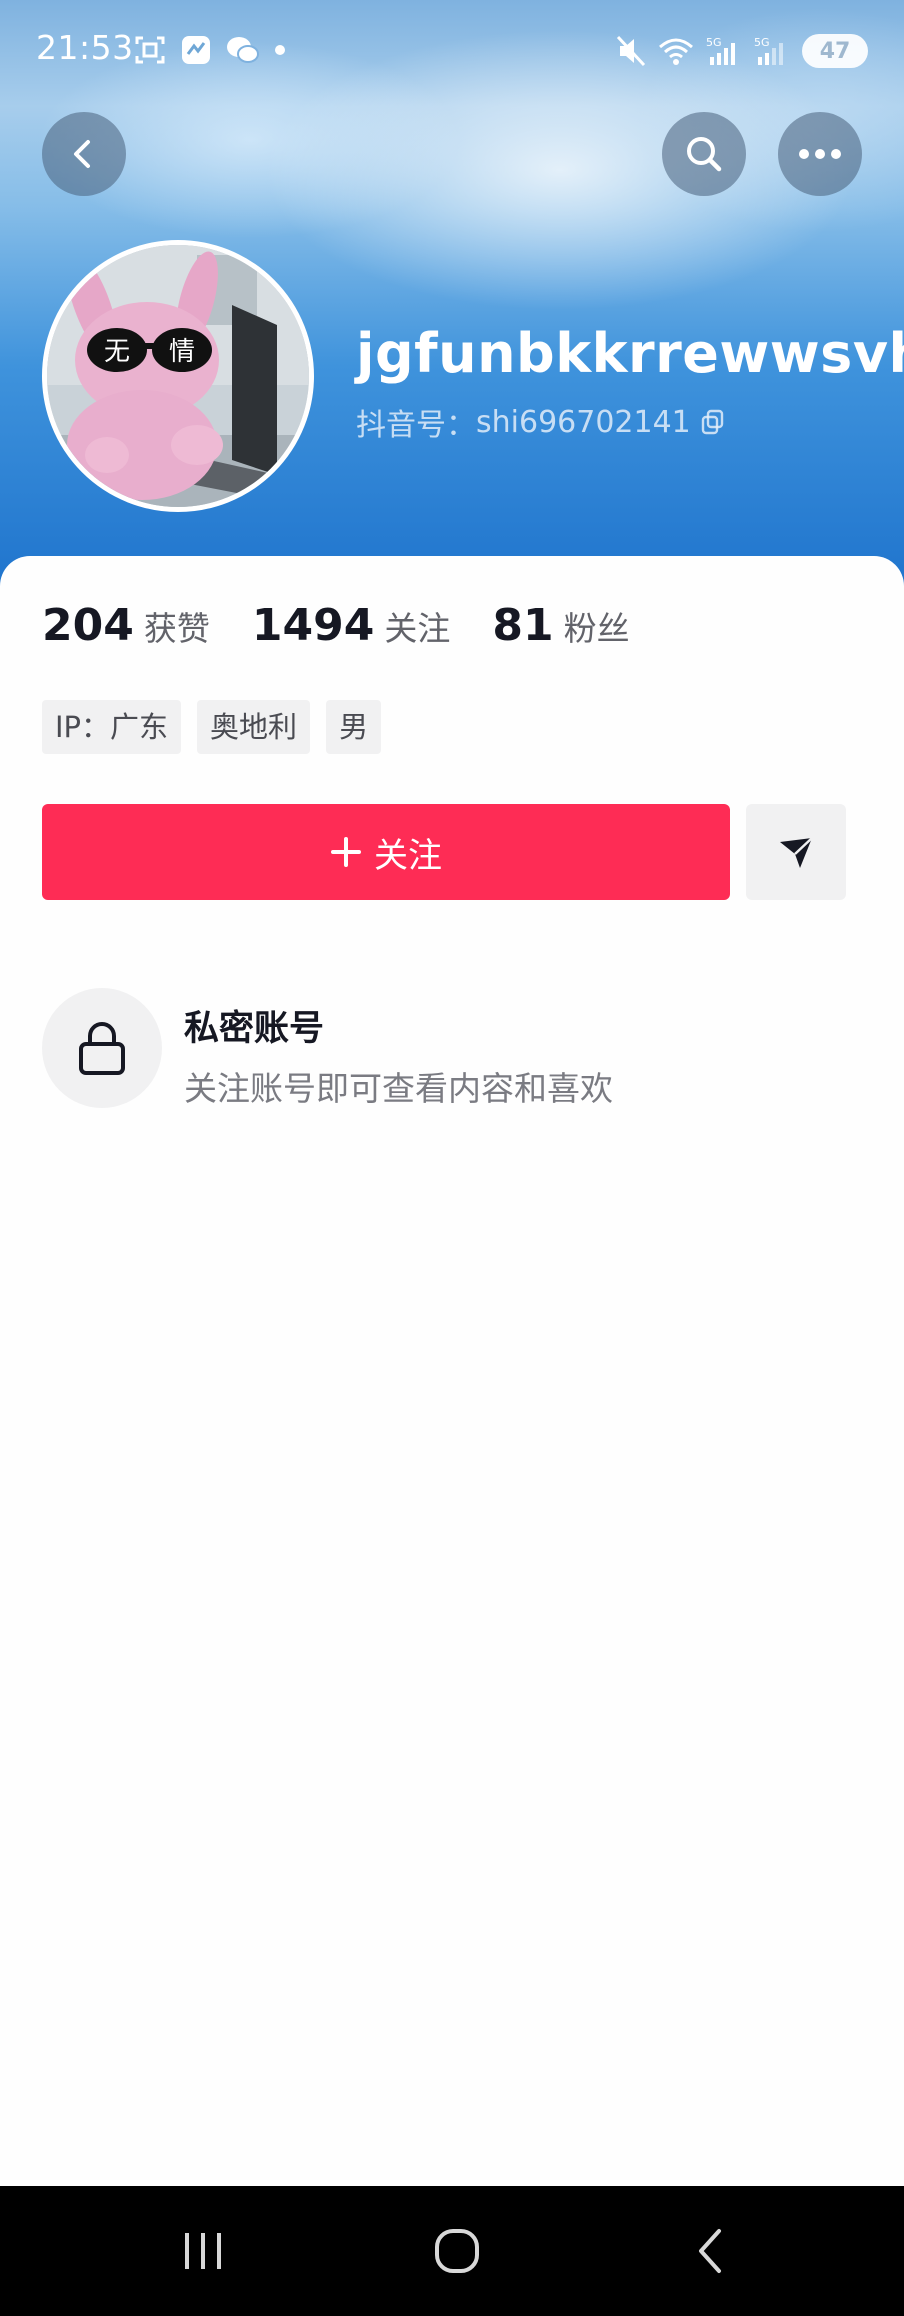  Describe the element at coordinates (742, 51) in the screenshot. I see `status-icons-right: 5G 5G 47` at that location.